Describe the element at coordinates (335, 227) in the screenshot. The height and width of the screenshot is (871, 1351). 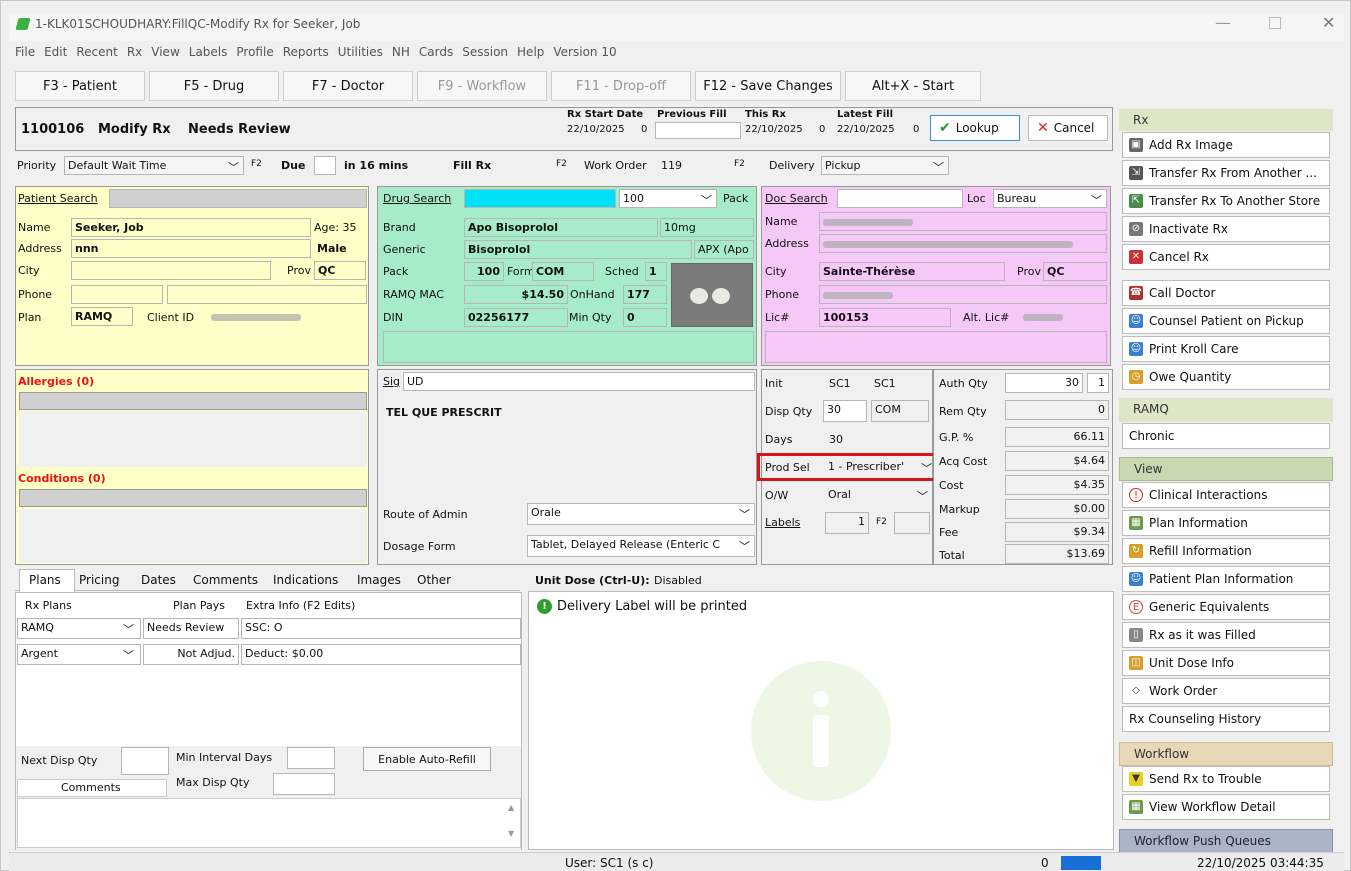
I see `patient-age: Age: 35` at that location.